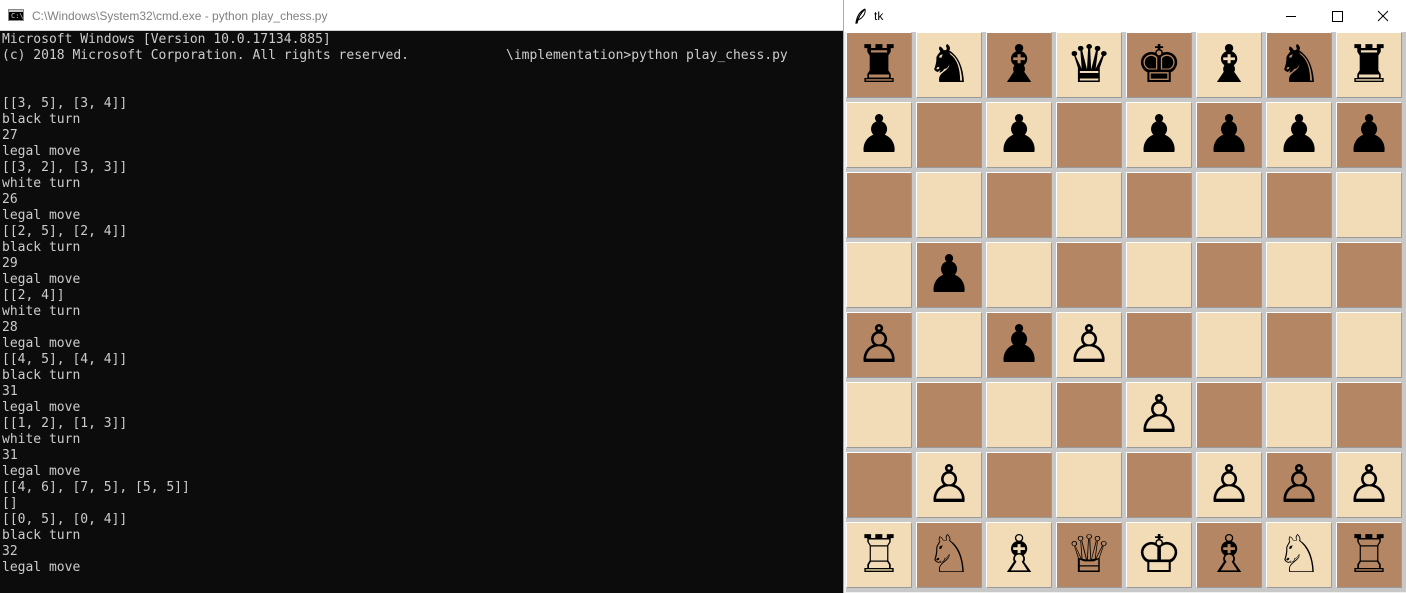 The image size is (1406, 593). What do you see at coordinates (1019, 275) in the screenshot?
I see `board-square-c5` at bounding box center [1019, 275].